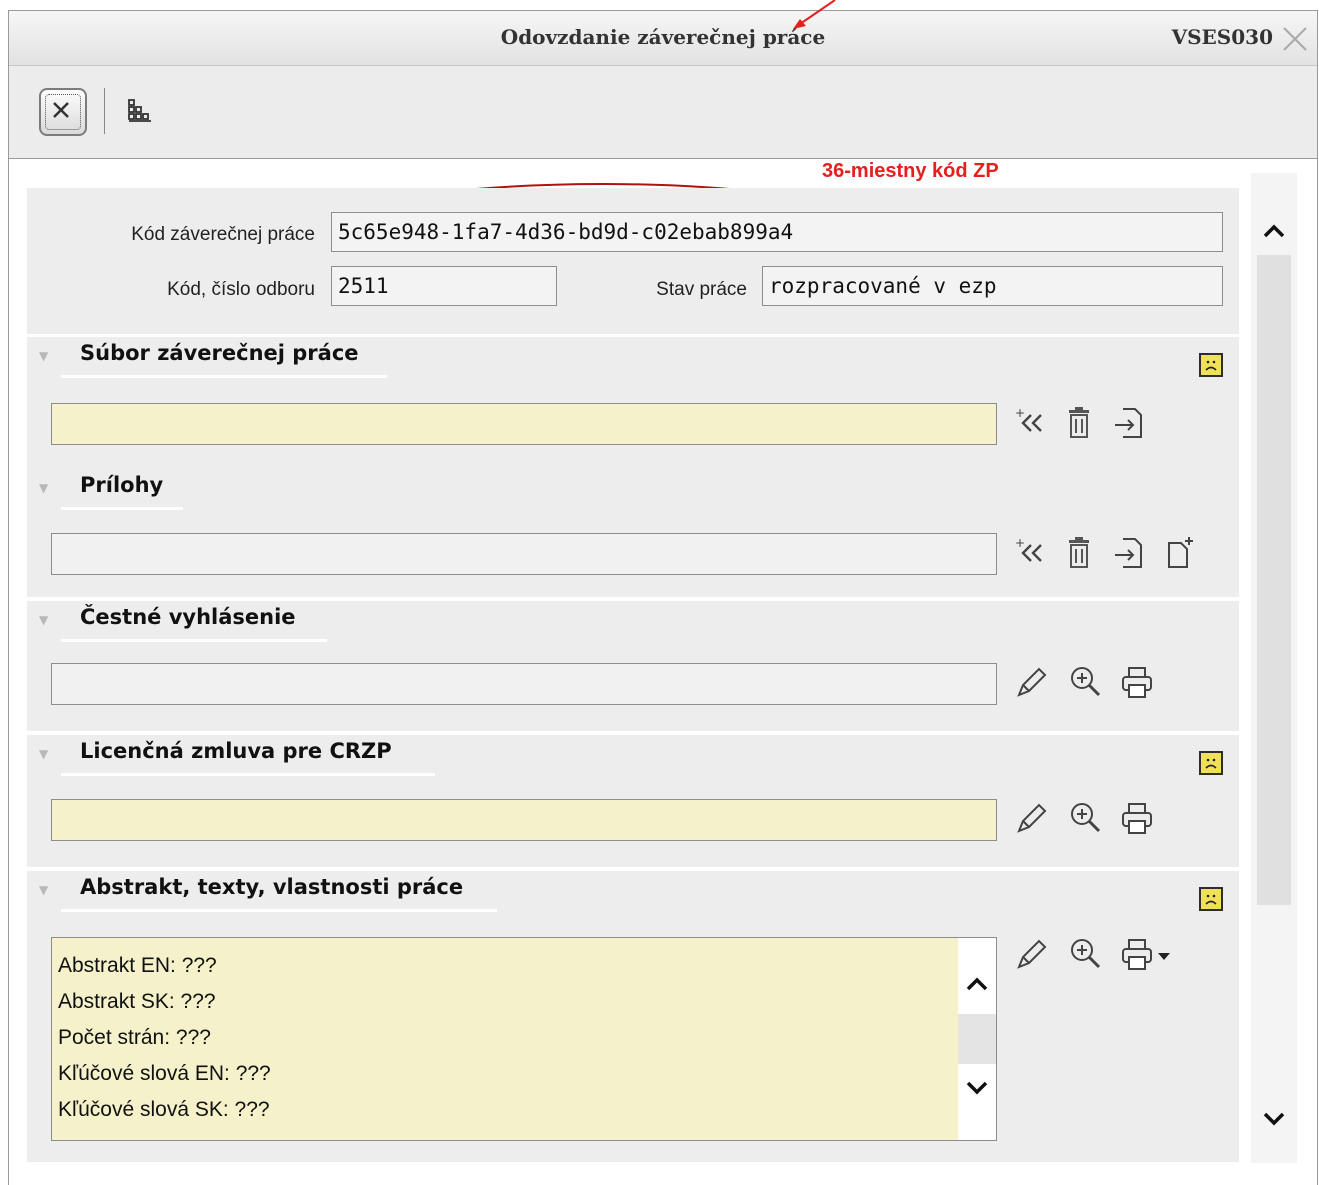 This screenshot has height=1185, width=1319. Describe the element at coordinates (137, 1001) in the screenshot. I see `abstract-line: Abstrakt SK: ???` at that location.